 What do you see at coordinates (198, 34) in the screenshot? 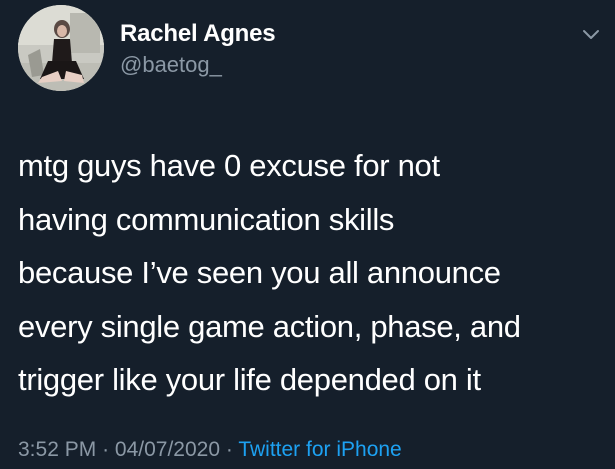
I see `display-name: Rachel Agnes` at bounding box center [198, 34].